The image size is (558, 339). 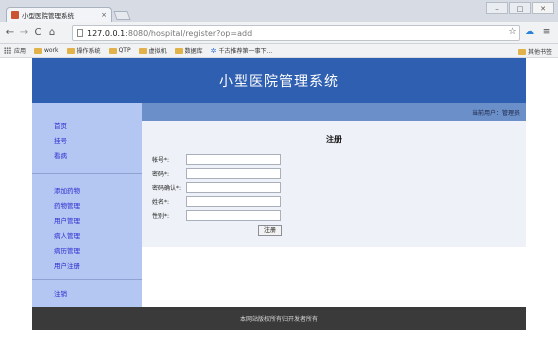 I want to click on window-controls: – □ ✕, so click(x=520, y=8).